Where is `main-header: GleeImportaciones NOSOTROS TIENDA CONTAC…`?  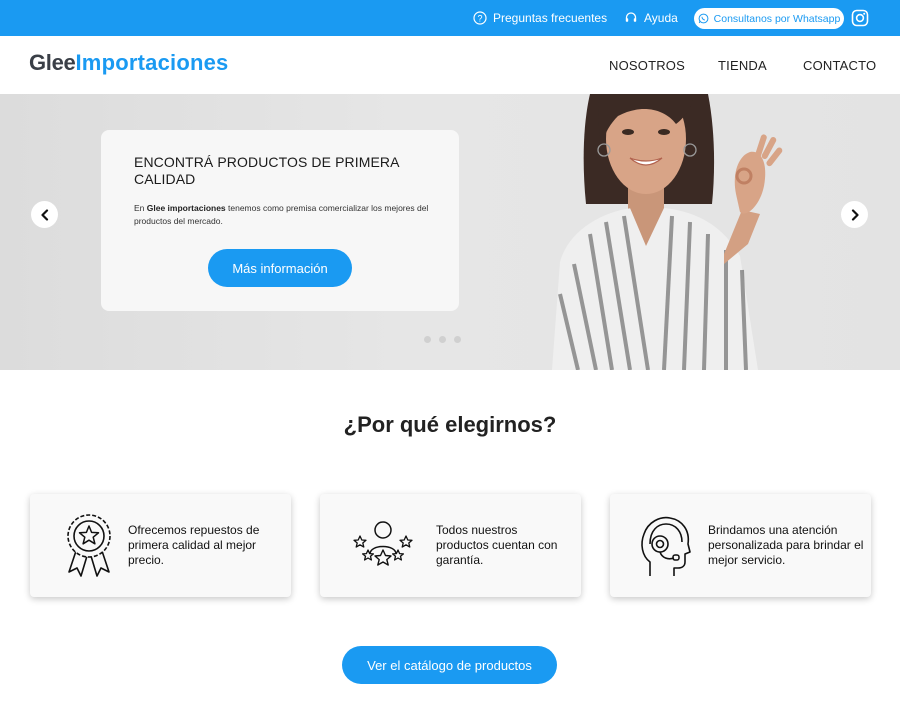 main-header: GleeImportaciones NOSOTROS TIENDA CONTAC… is located at coordinates (450, 65).